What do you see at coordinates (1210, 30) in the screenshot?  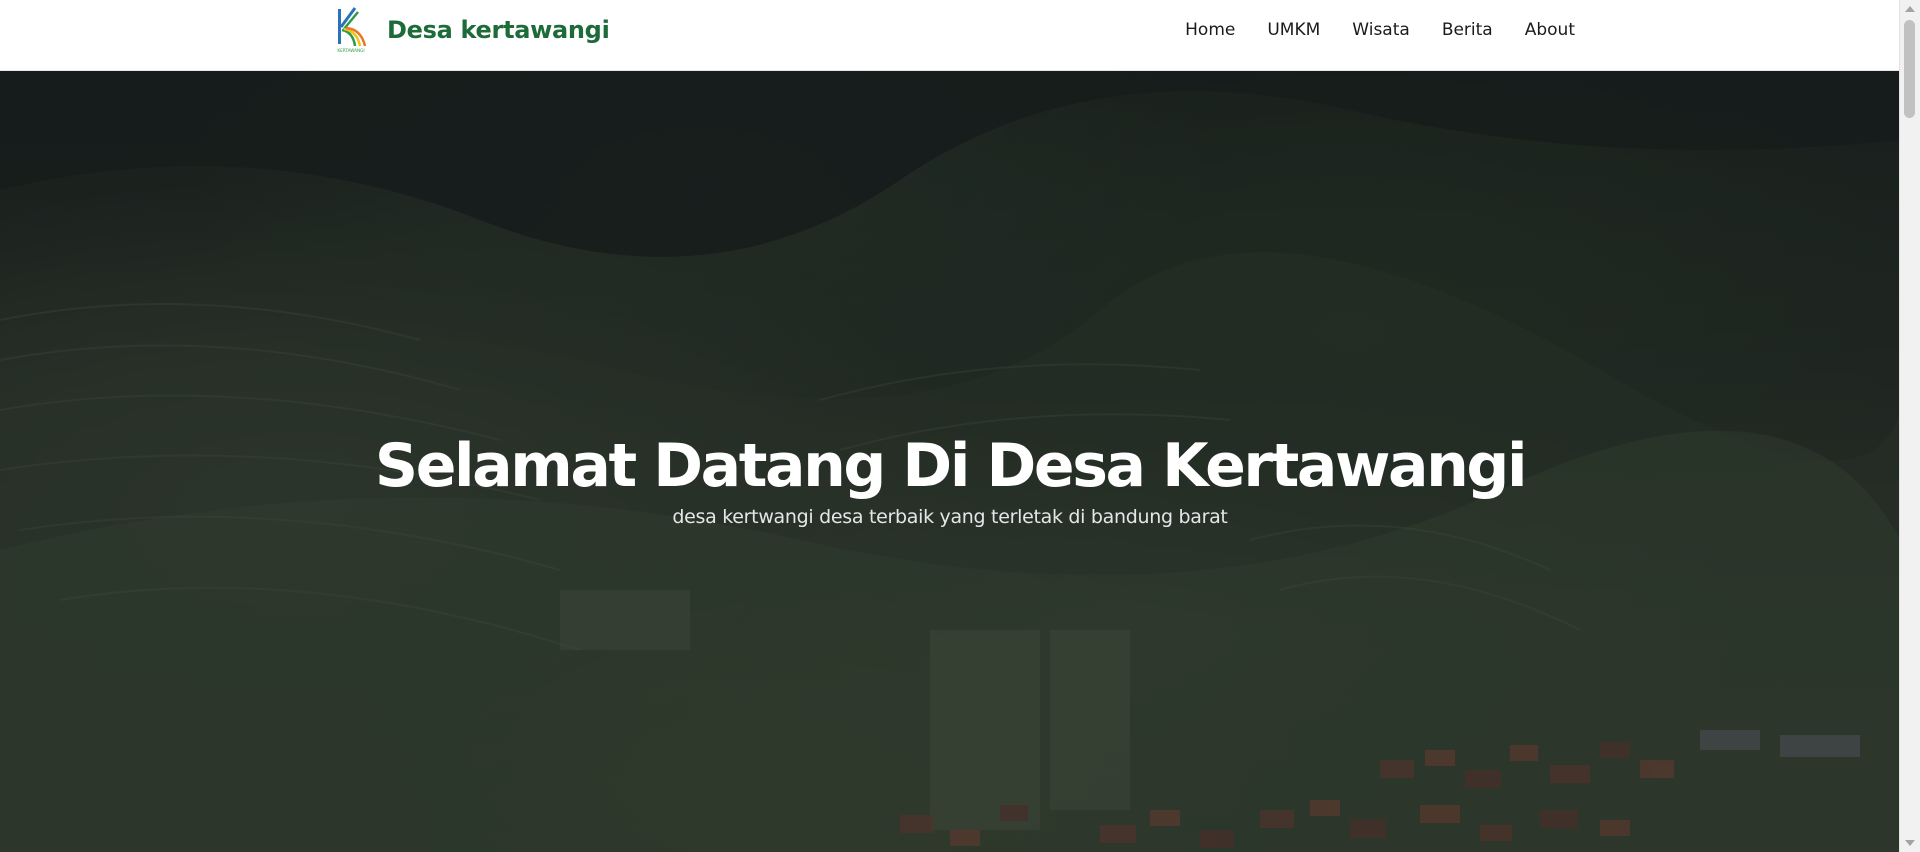 I see `nav-link-home: Home` at bounding box center [1210, 30].